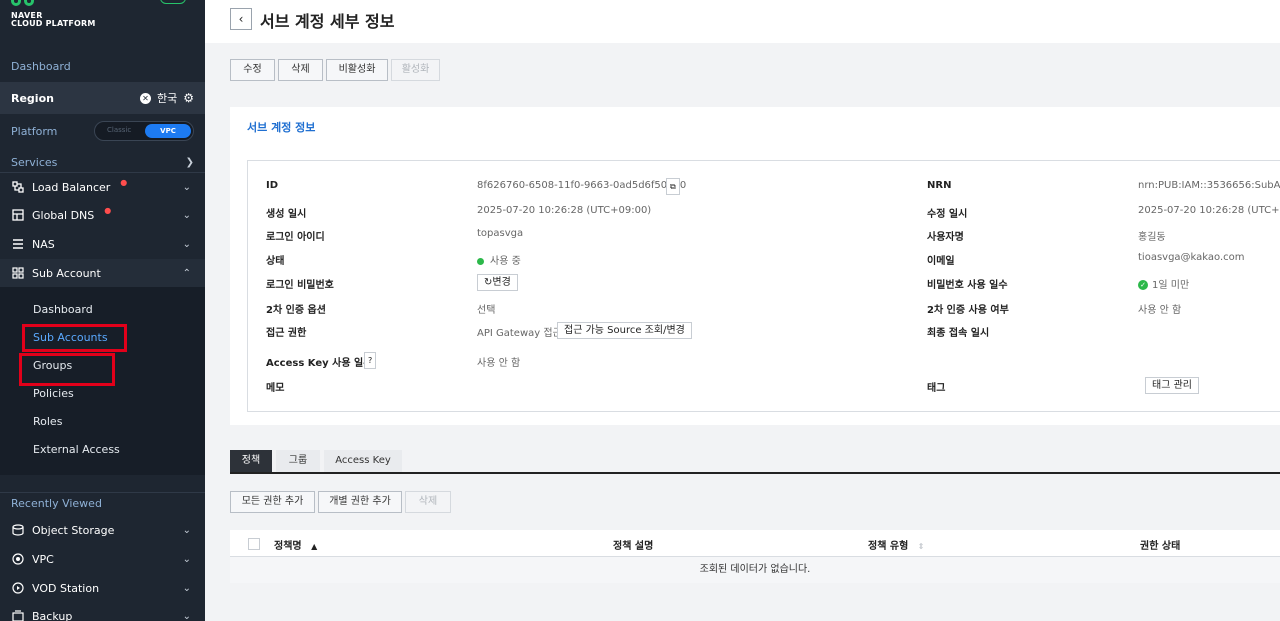 Image resolution: width=1280 pixels, height=621 pixels. Describe the element at coordinates (25, 3) in the screenshot. I see `logo-mark` at that location.